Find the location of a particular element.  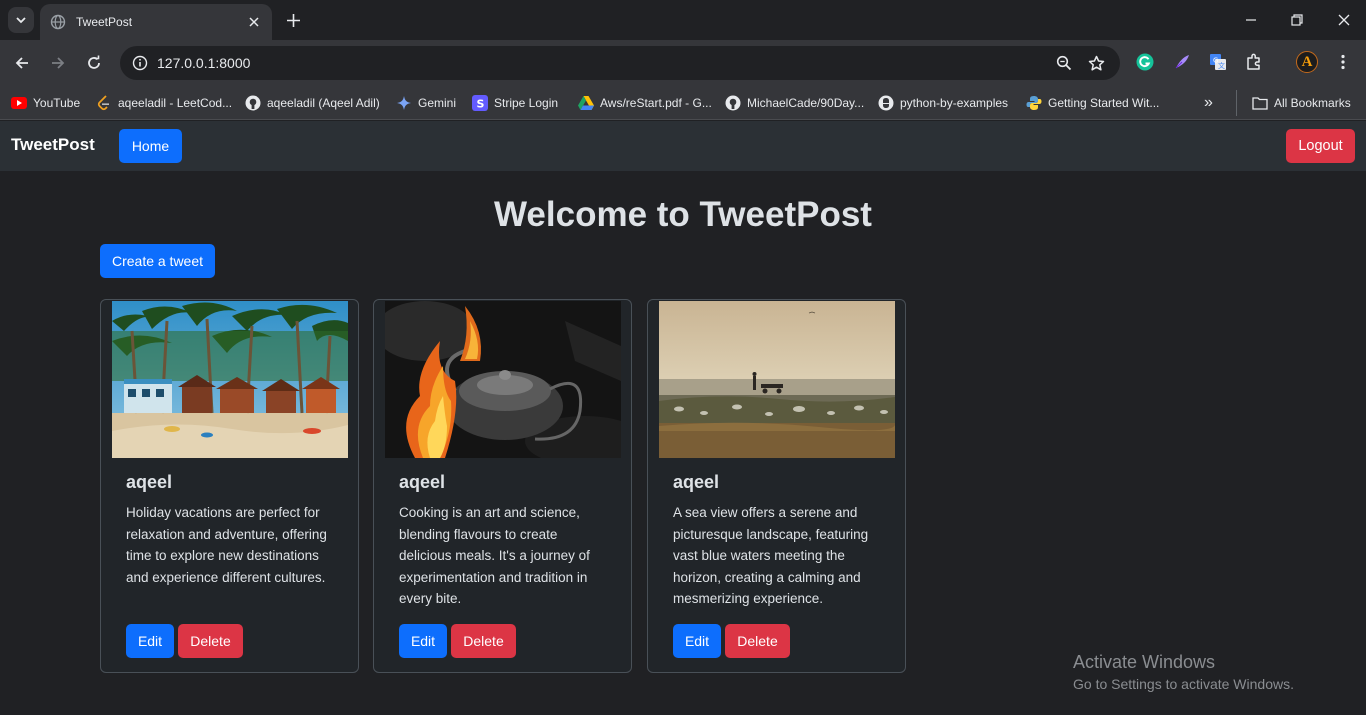

browser-tabstrip: TweetPost is located at coordinates (683, 20).